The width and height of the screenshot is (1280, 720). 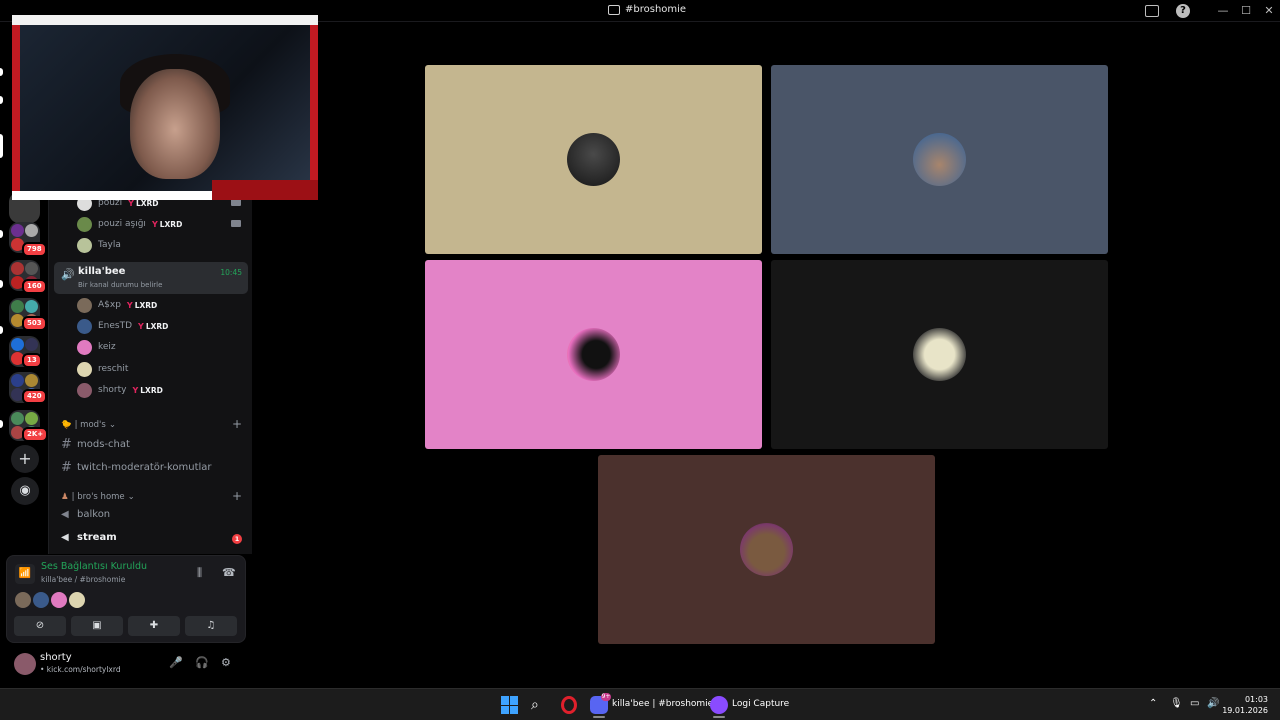 I want to click on server-badge: 2K+, so click(x=35, y=434).